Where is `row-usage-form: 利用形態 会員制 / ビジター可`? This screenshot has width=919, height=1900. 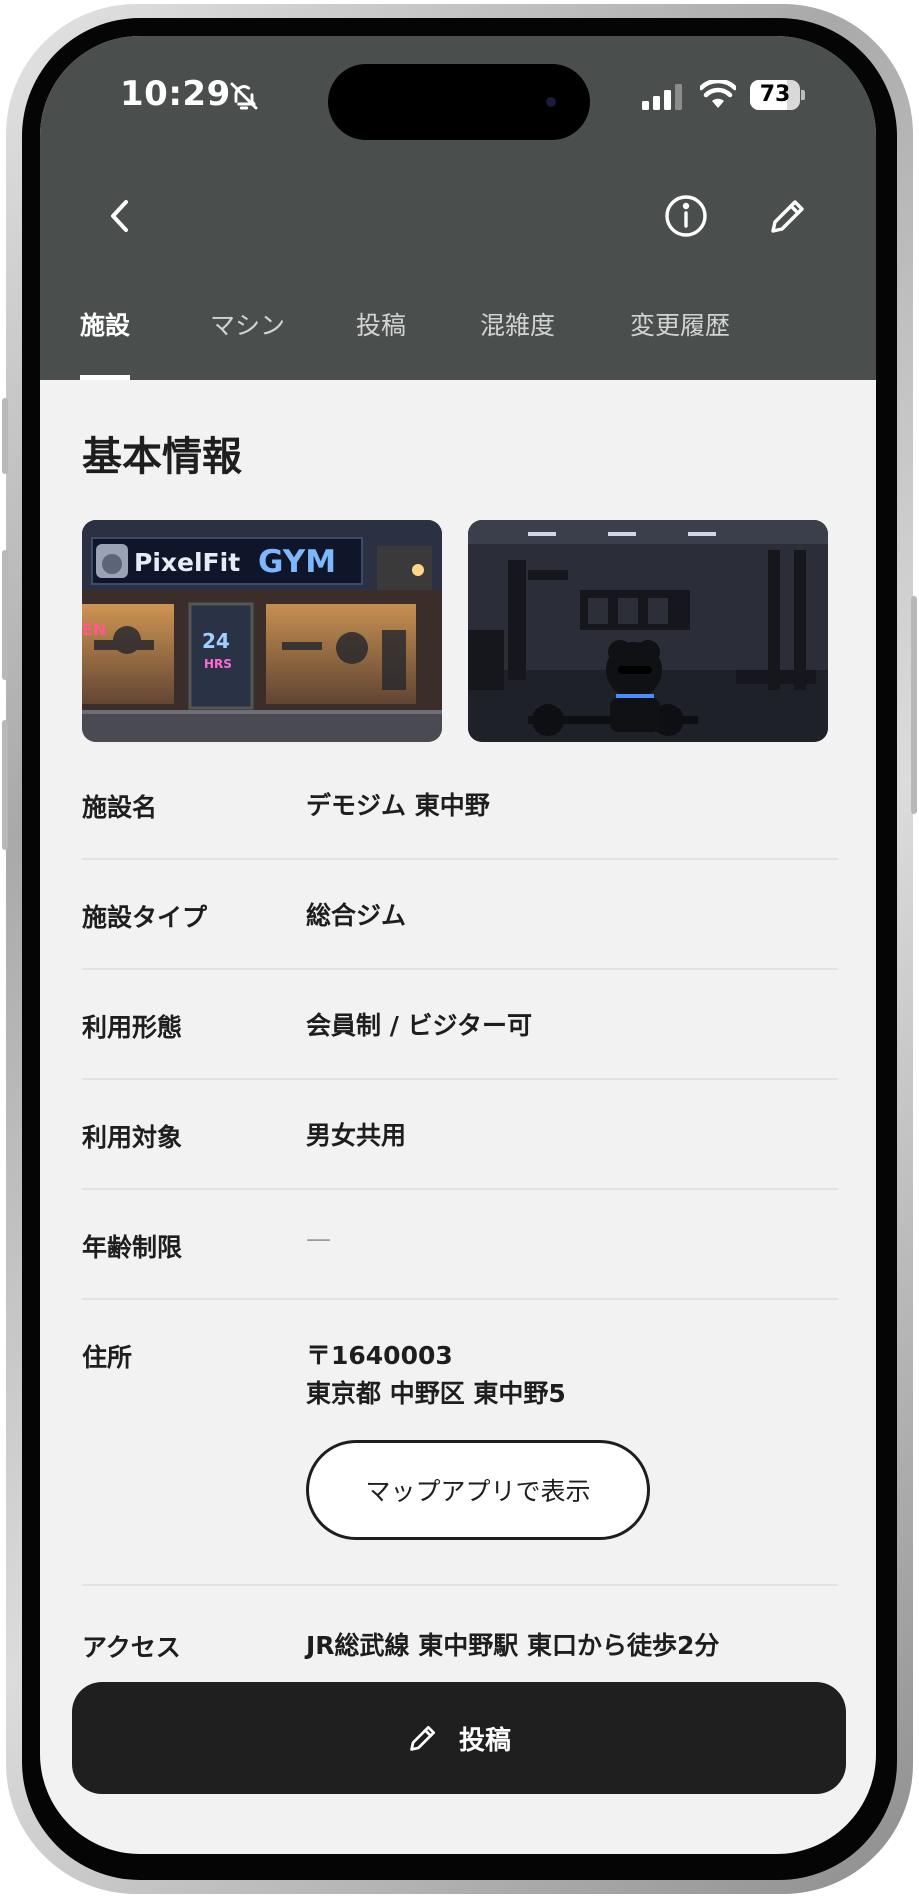
row-usage-form: 利用形態 会員制 / ビジター可 is located at coordinates (460, 1025).